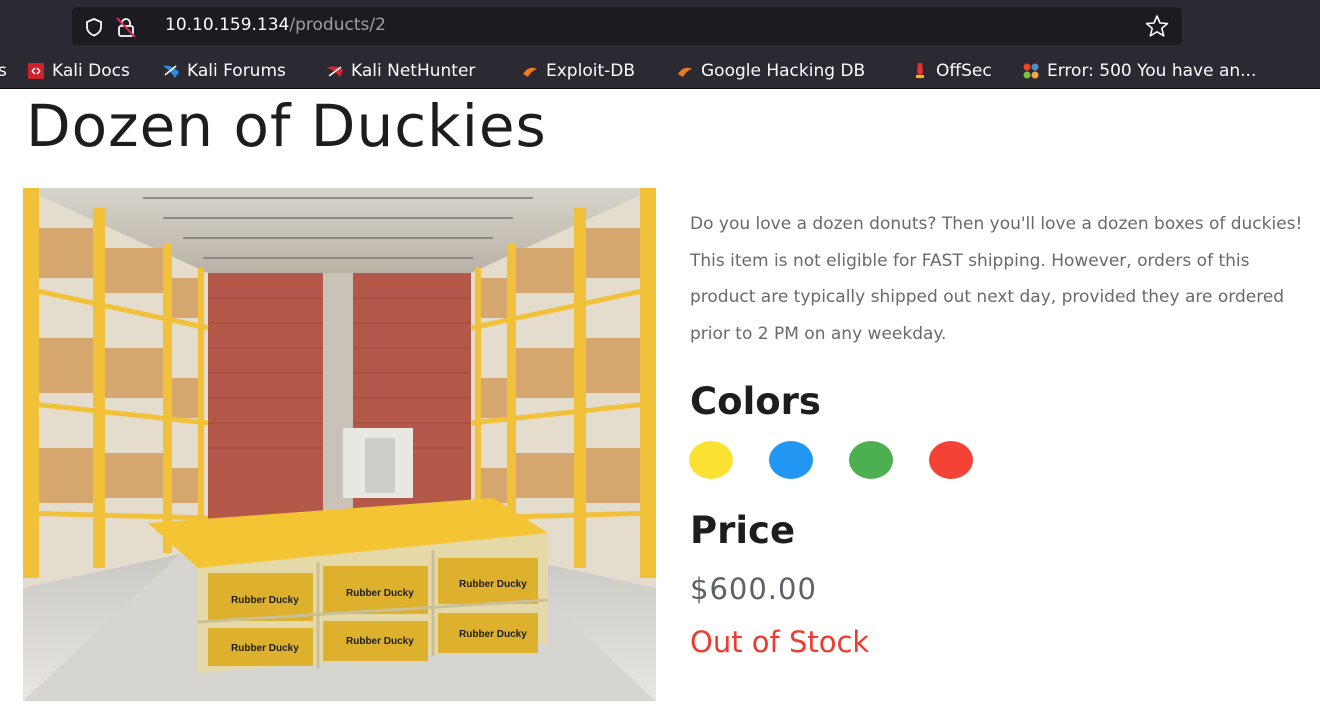 The image size is (1320, 717). What do you see at coordinates (964, 71) in the screenshot?
I see `bookmark-label: OffSec` at bounding box center [964, 71].